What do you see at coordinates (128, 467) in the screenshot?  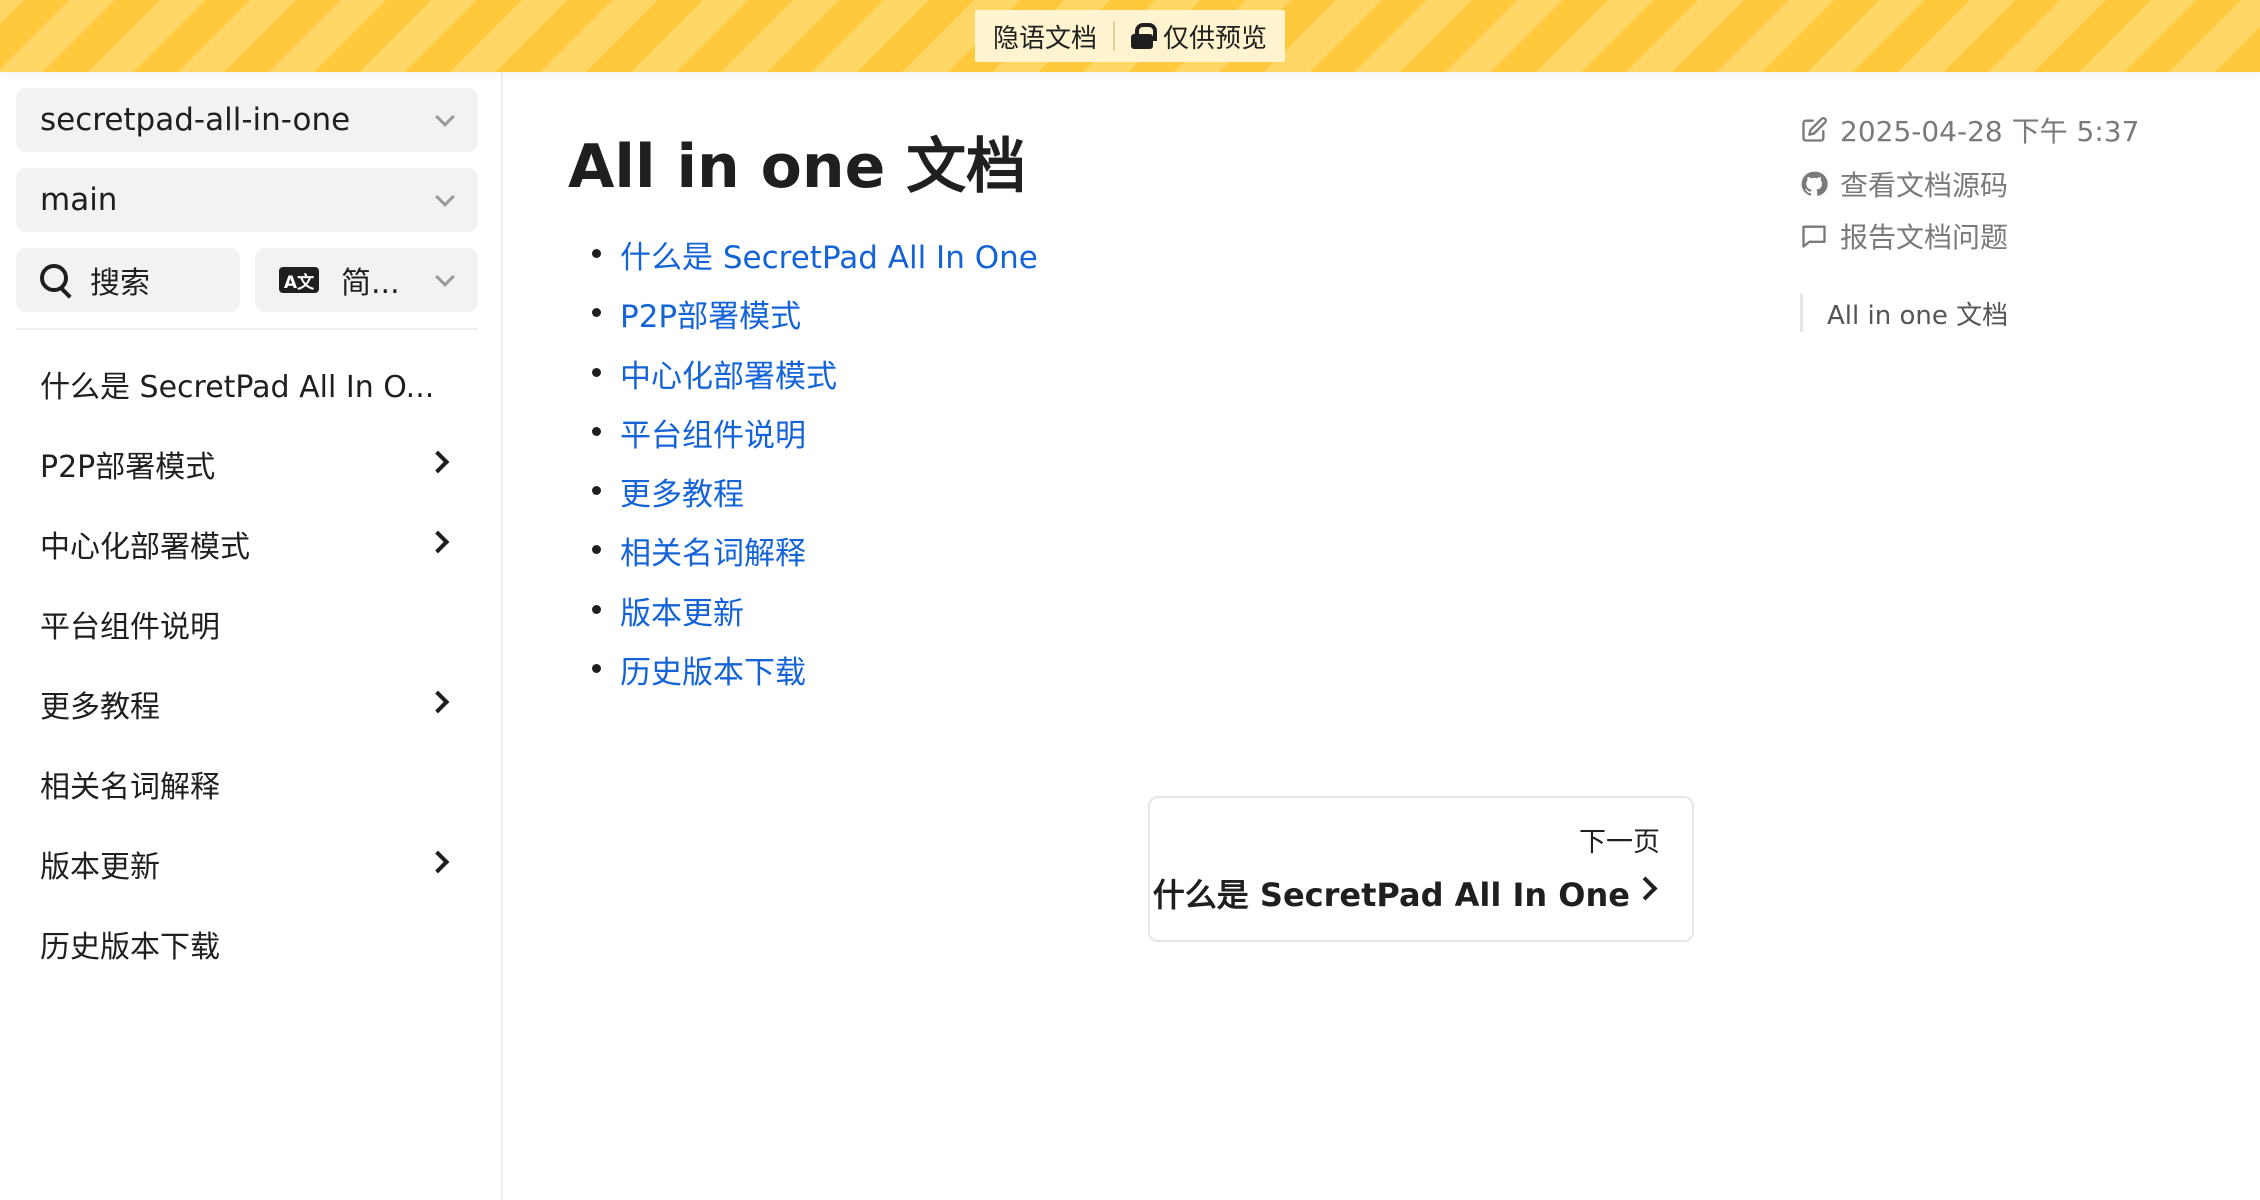 I see `sidebar-item-label: P2P部署模式` at bounding box center [128, 467].